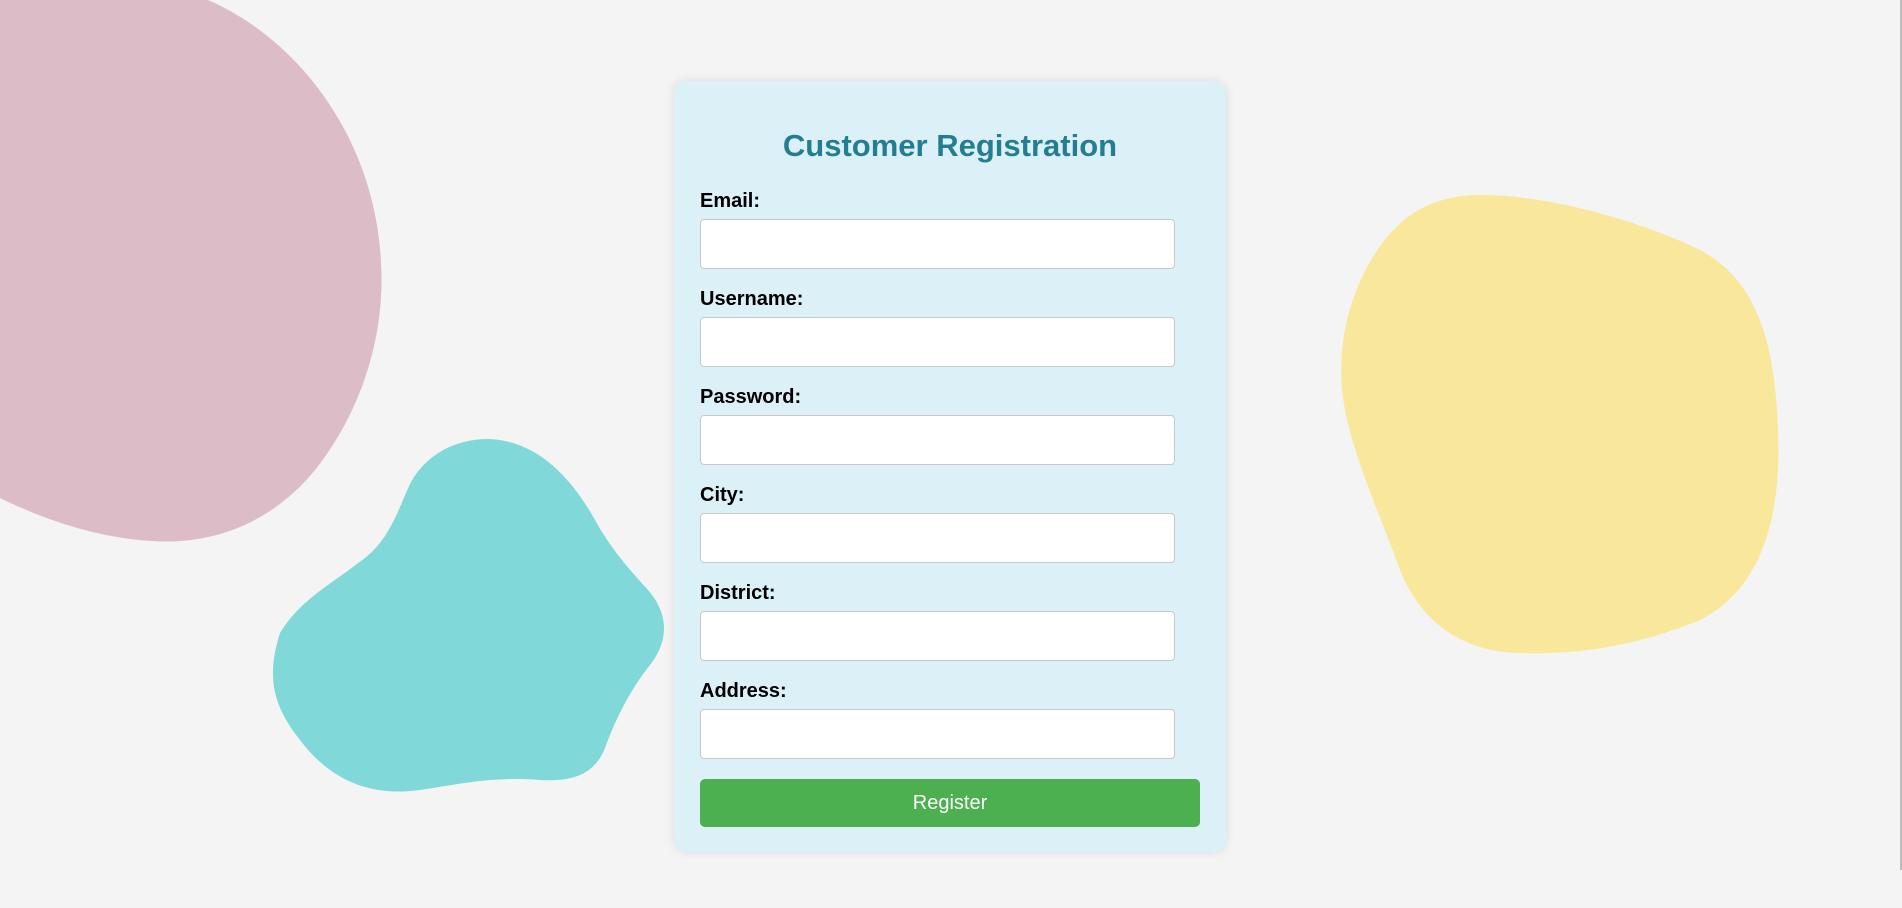  I want to click on form-title: Customer Registration, so click(950, 145).